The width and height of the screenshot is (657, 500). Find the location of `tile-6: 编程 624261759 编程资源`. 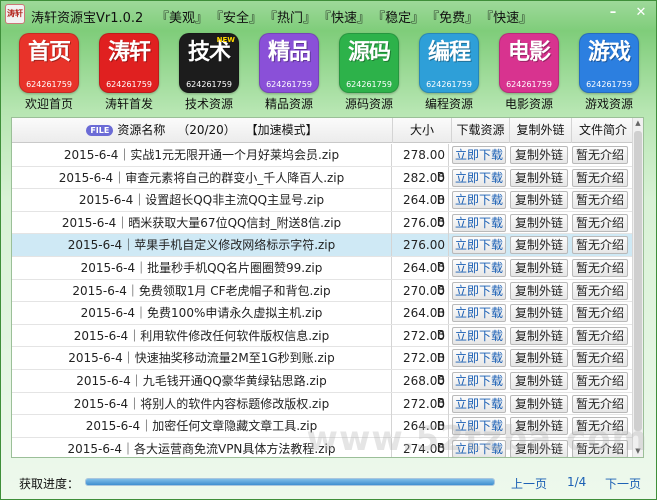

tile-6: 编程 624261759 编程资源 is located at coordinates (449, 72).